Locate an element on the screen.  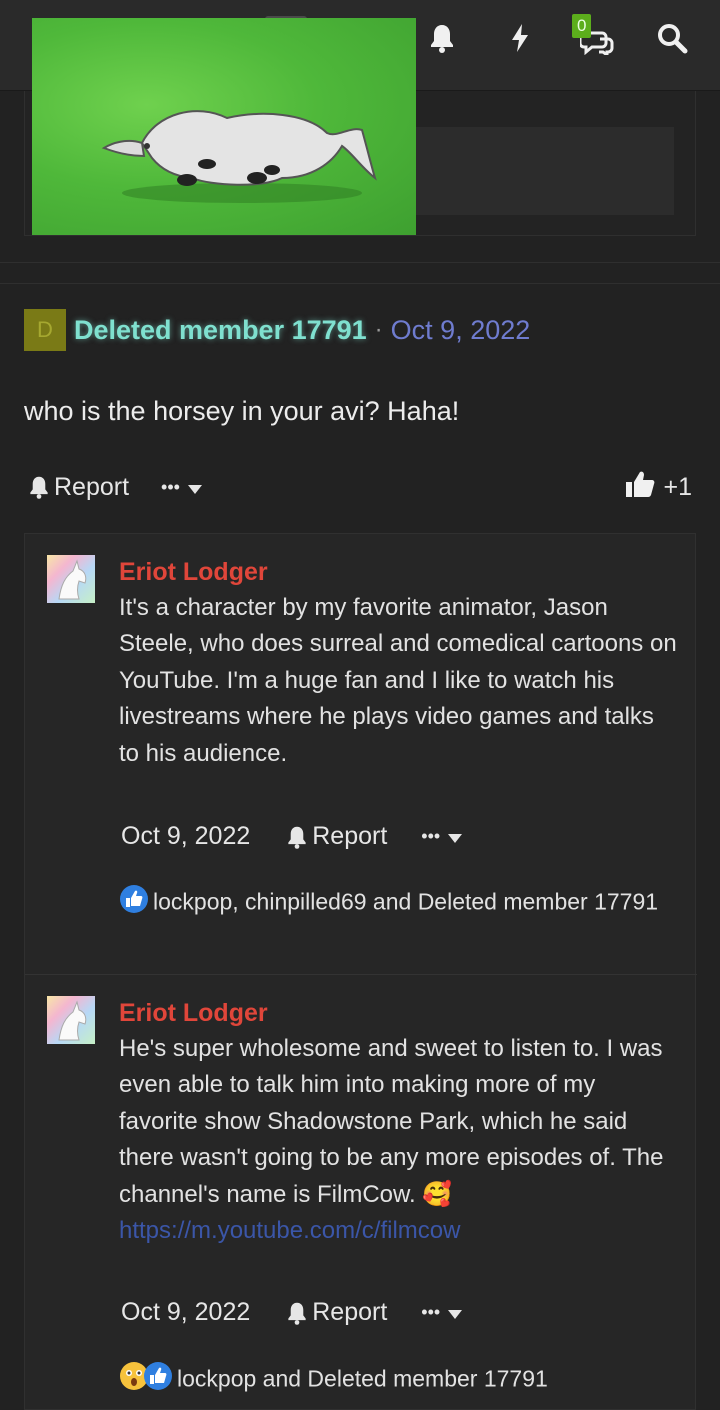
conversations-badge: 0 is located at coordinates (582, 26).